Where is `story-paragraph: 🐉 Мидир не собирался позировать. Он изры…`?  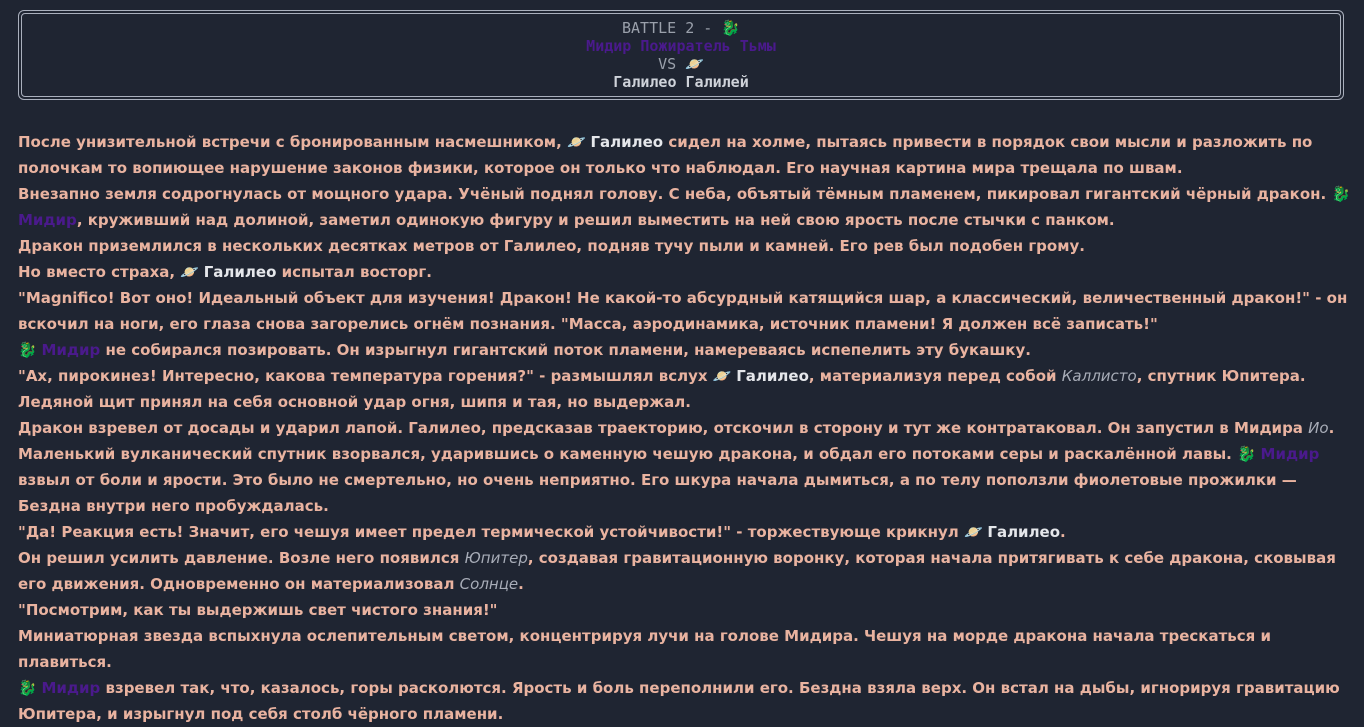 story-paragraph: 🐉 Мидир не собирался позировать. Он изры… is located at coordinates (688, 350).